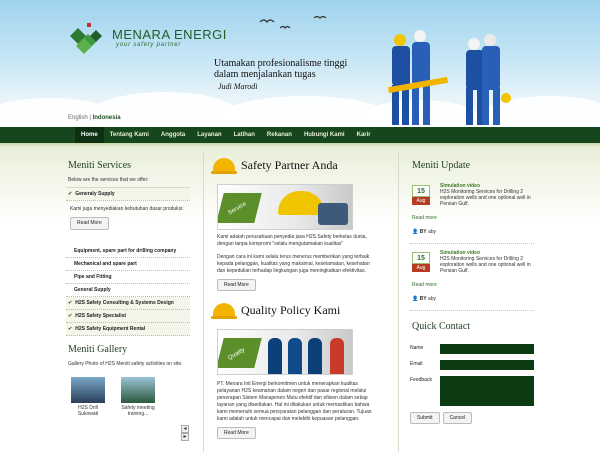 Image resolution: width=600 pixels, height=455 pixels. What do you see at coordinates (224, 311) in the screenshot?
I see `helmet-icon` at bounding box center [224, 311].